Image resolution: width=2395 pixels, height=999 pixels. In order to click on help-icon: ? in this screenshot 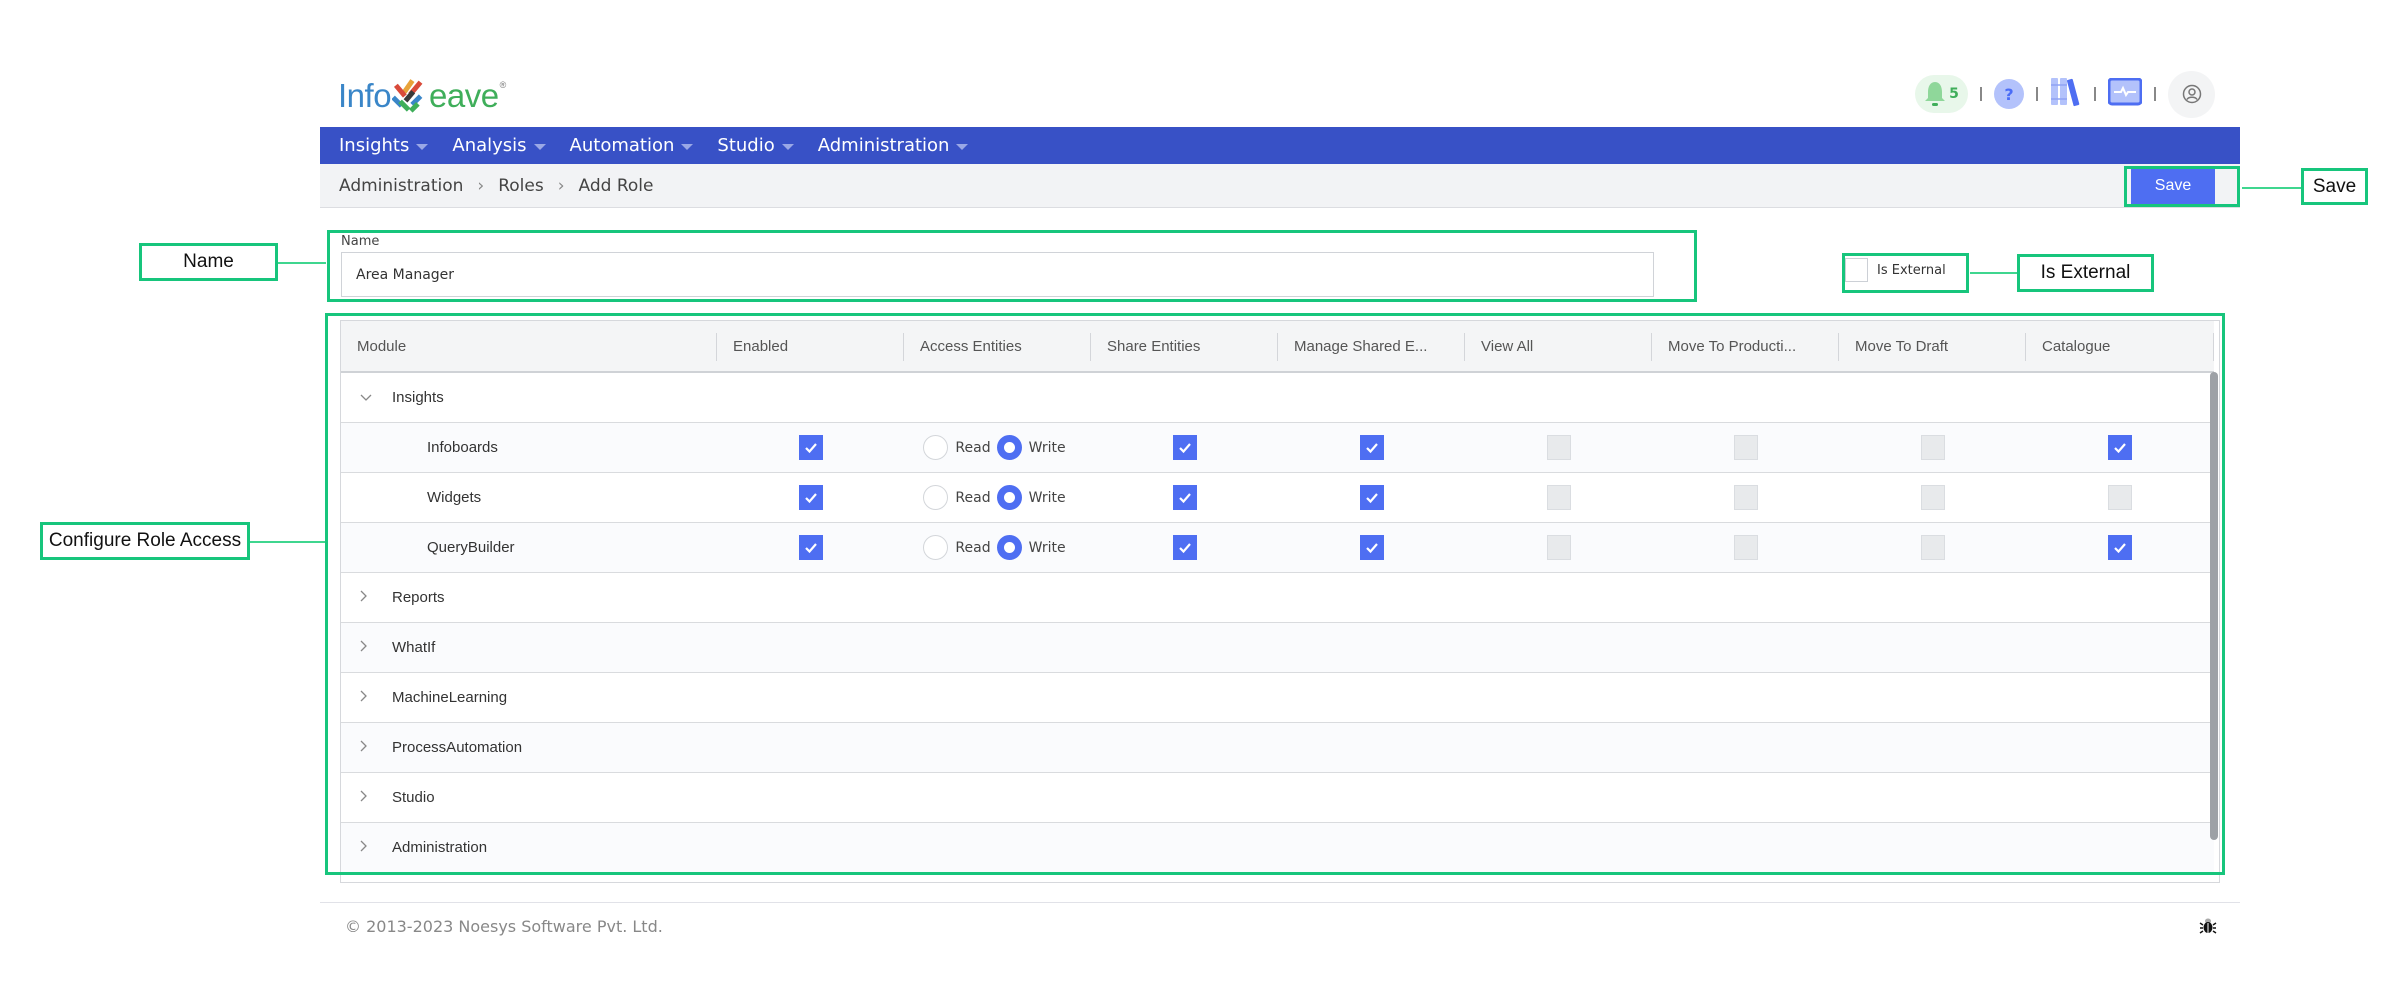, I will do `click(2009, 94)`.